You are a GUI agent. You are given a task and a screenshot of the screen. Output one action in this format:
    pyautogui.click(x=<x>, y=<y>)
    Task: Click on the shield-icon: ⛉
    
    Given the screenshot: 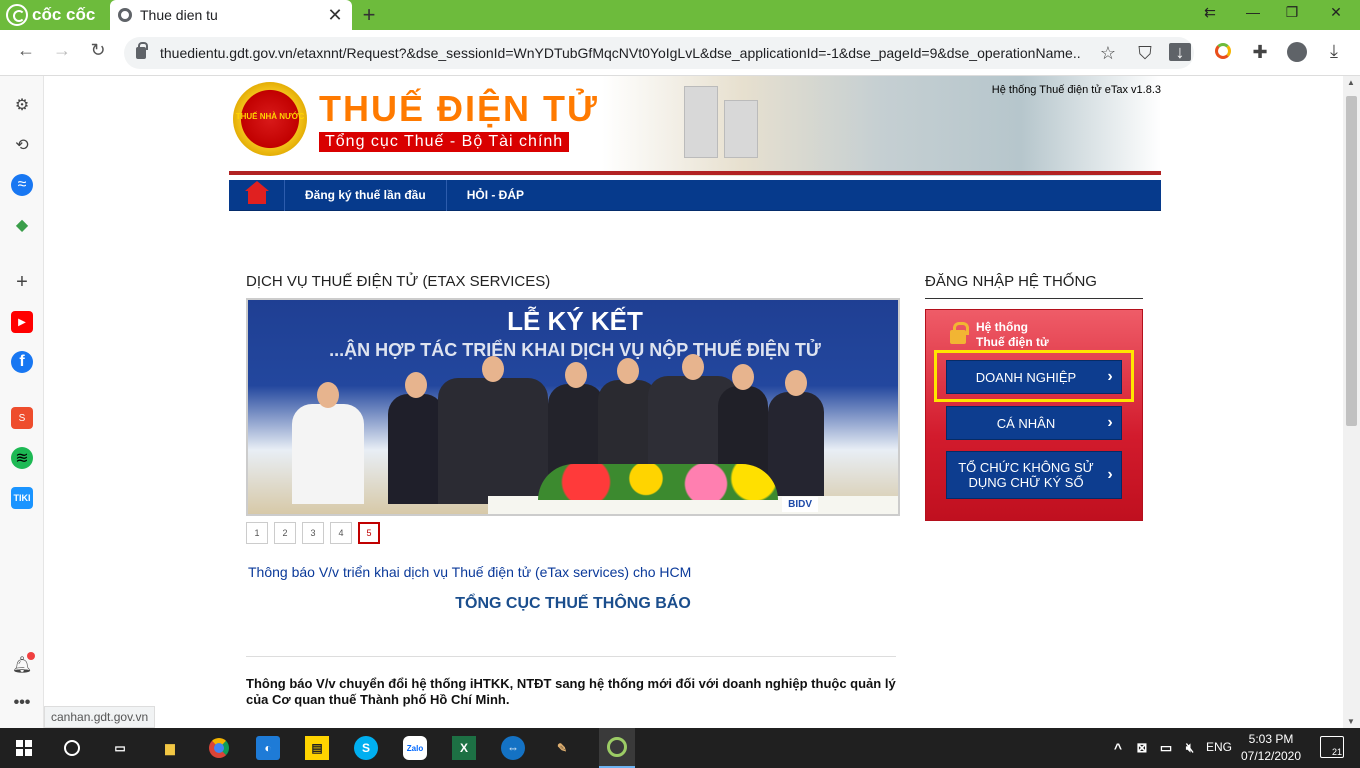 What is the action you would take?
    pyautogui.click(x=1145, y=53)
    